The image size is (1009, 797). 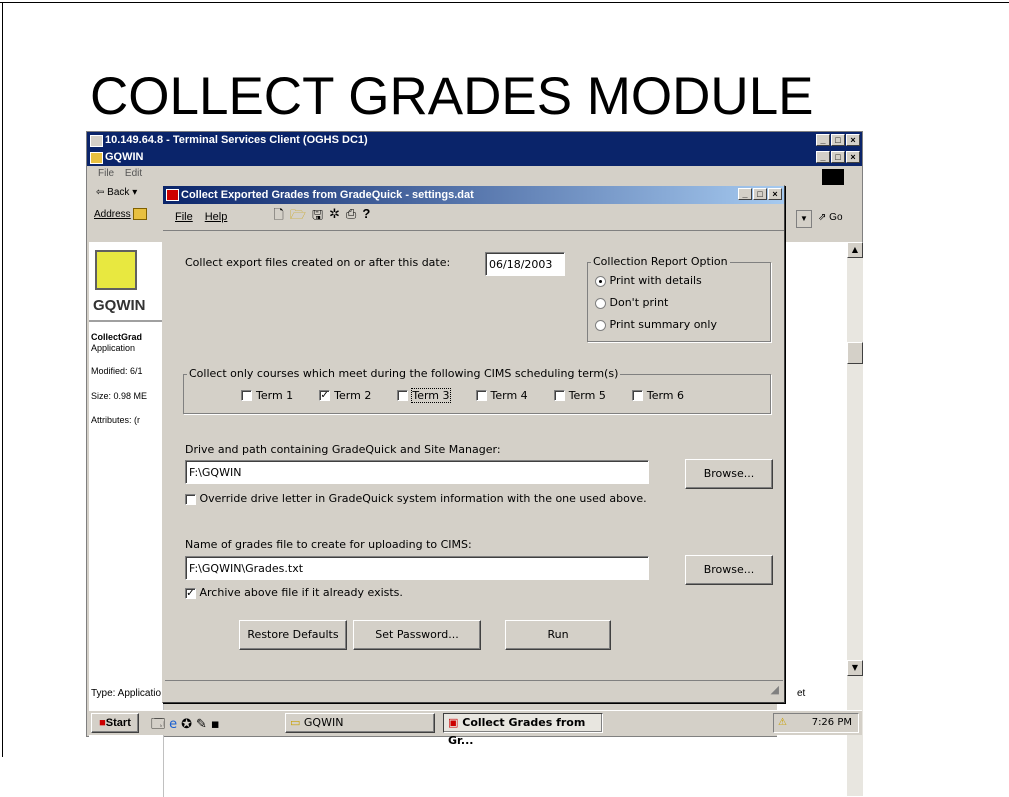 I want to click on address-dropdown-icon: ▼, so click(x=804, y=219).